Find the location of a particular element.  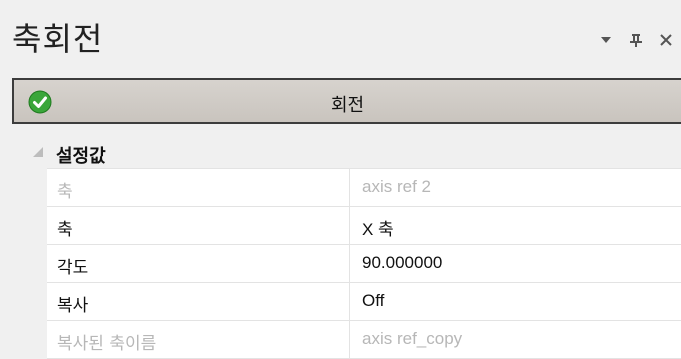

property-row-axis-ref: 축 axis ref 2 is located at coordinates (364, 187).